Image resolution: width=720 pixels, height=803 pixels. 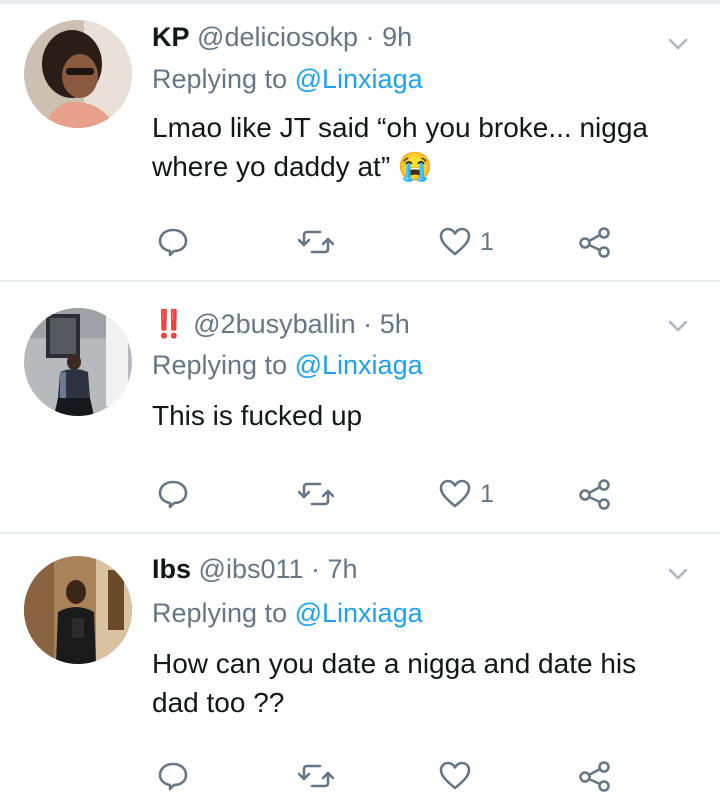 What do you see at coordinates (218, 702) in the screenshot?
I see `tweet-text-line: dad too ??` at bounding box center [218, 702].